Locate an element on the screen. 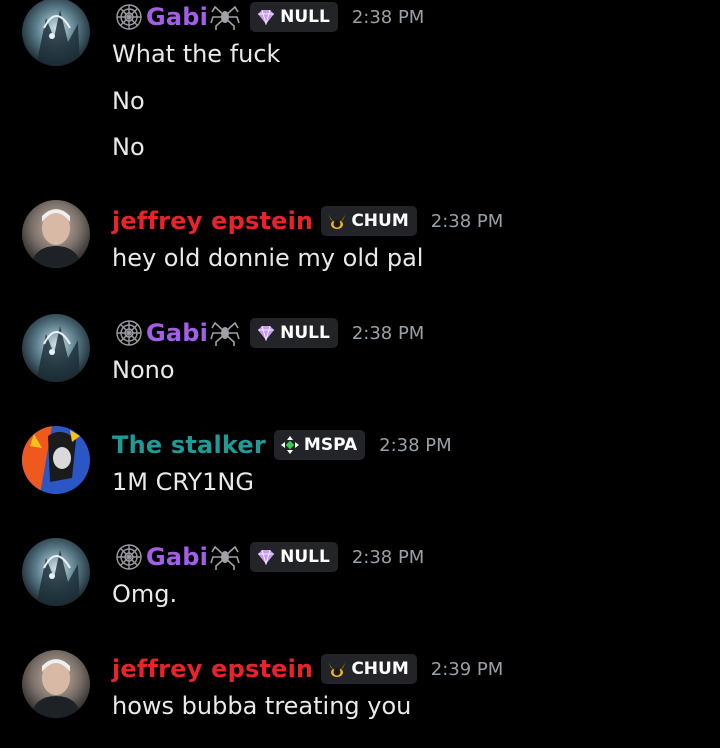  message-text: Omg. is located at coordinates (145, 594).